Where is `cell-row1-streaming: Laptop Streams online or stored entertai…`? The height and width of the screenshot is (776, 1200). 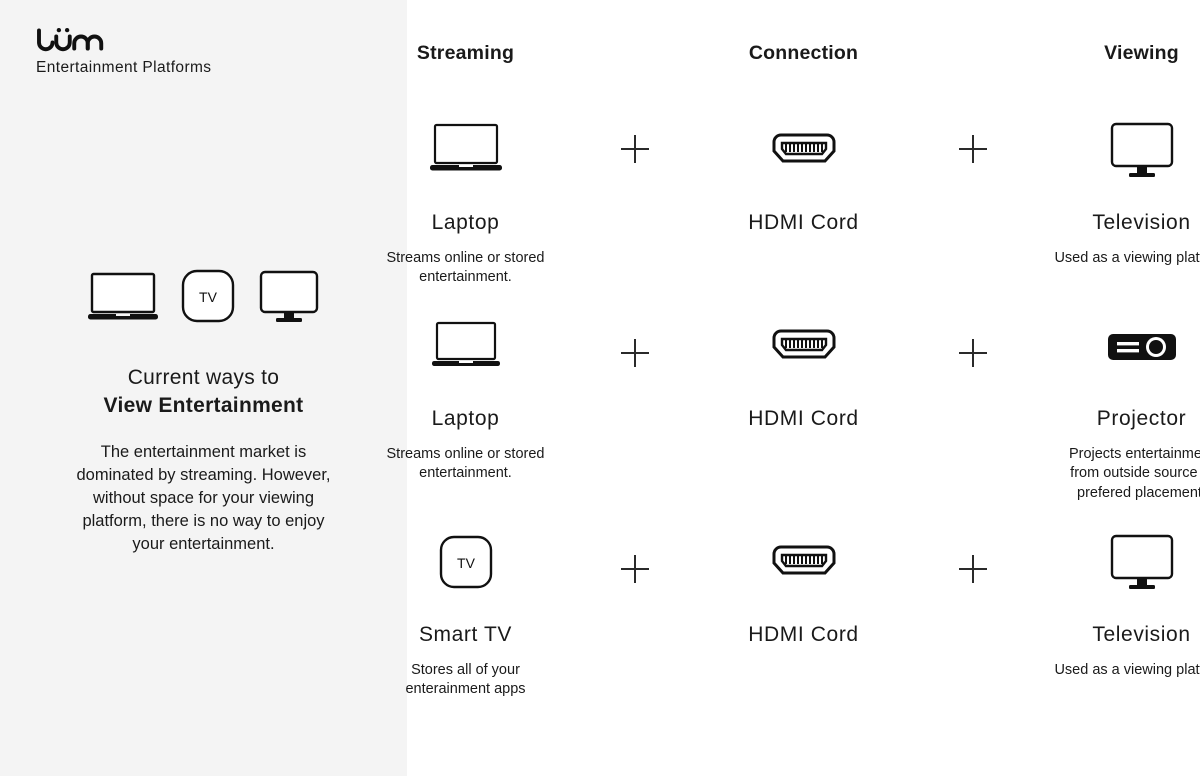 cell-row1-streaming: Laptop Streams online or stored entertai… is located at coordinates (466, 185).